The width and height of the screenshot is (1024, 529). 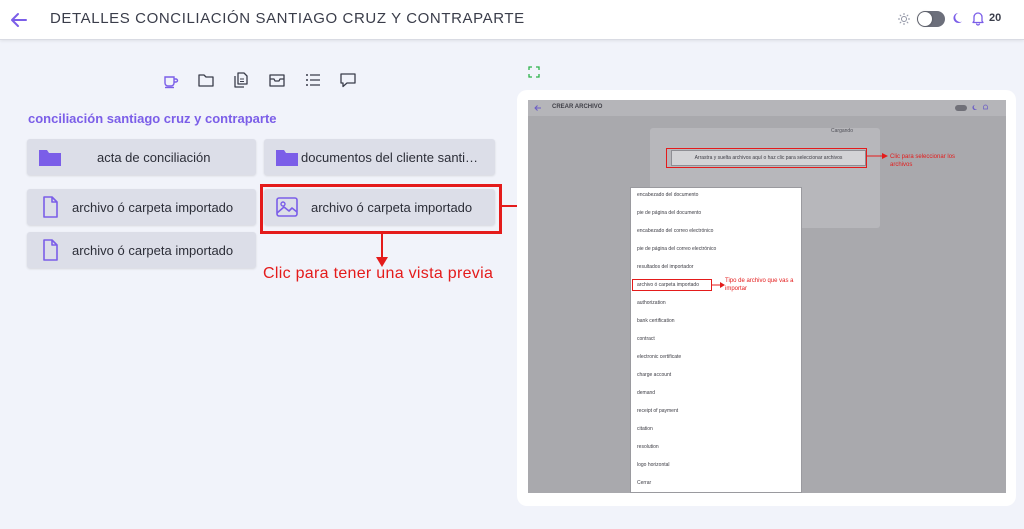 I want to click on select-files-hint: Clic para seleccionar los archivos, so click(x=923, y=161).